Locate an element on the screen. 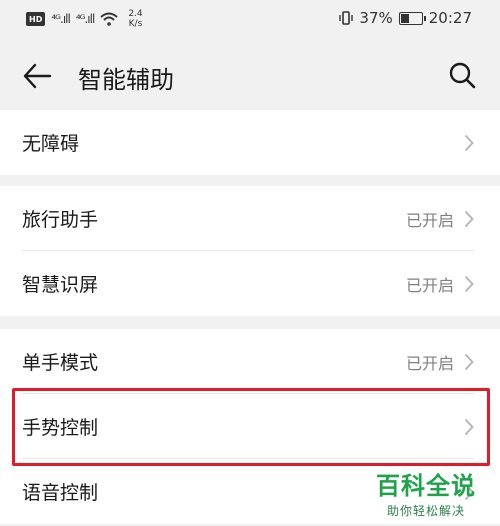 This screenshot has width=500, height=526. setting-item-one-hand-mode: 单手模式 已开启 is located at coordinates (250, 361).